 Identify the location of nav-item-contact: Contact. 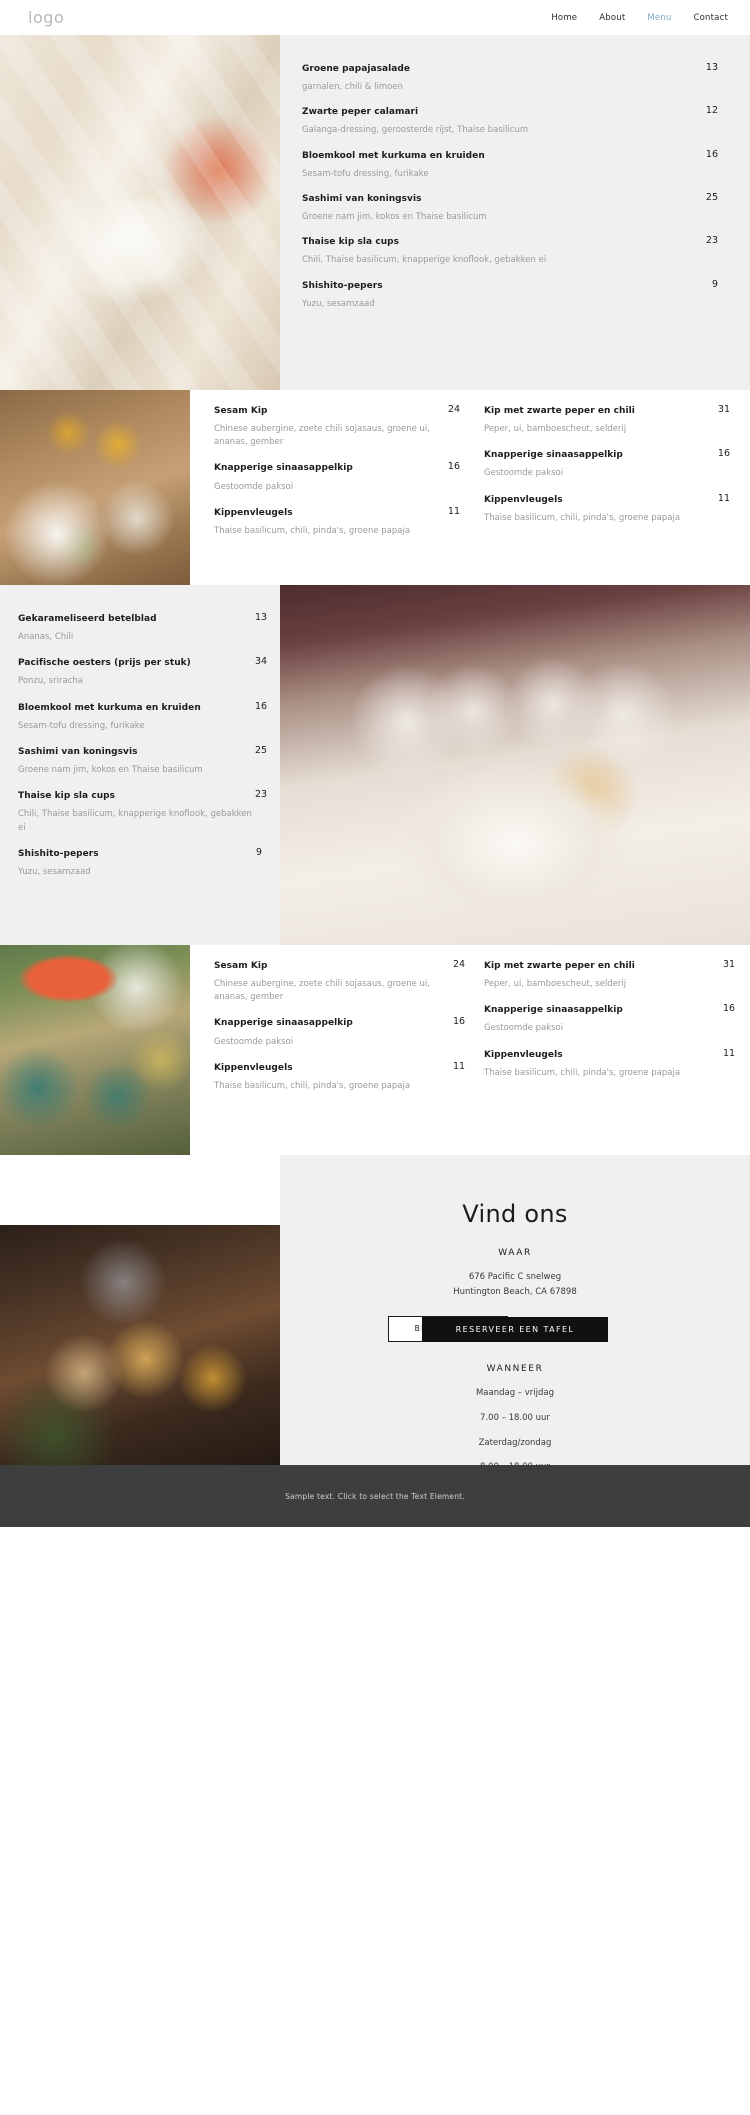
(711, 18).